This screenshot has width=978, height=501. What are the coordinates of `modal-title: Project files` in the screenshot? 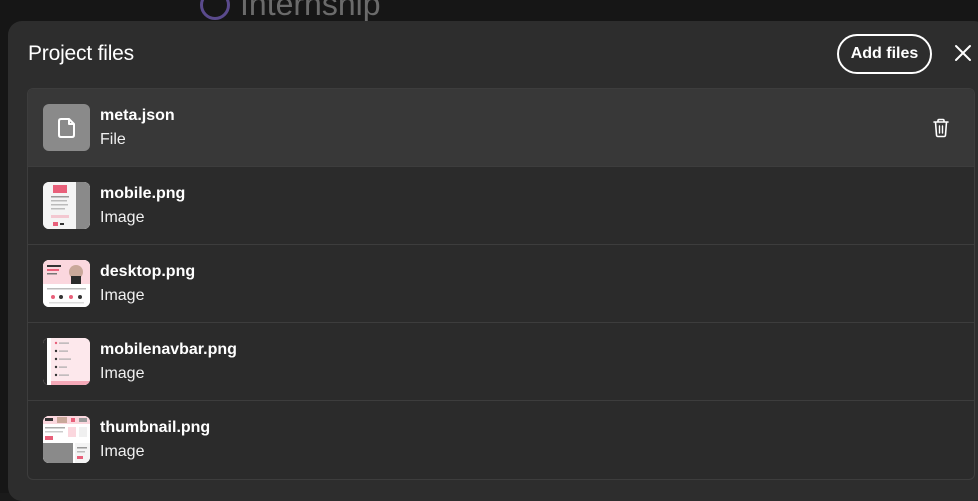 It's located at (81, 53).